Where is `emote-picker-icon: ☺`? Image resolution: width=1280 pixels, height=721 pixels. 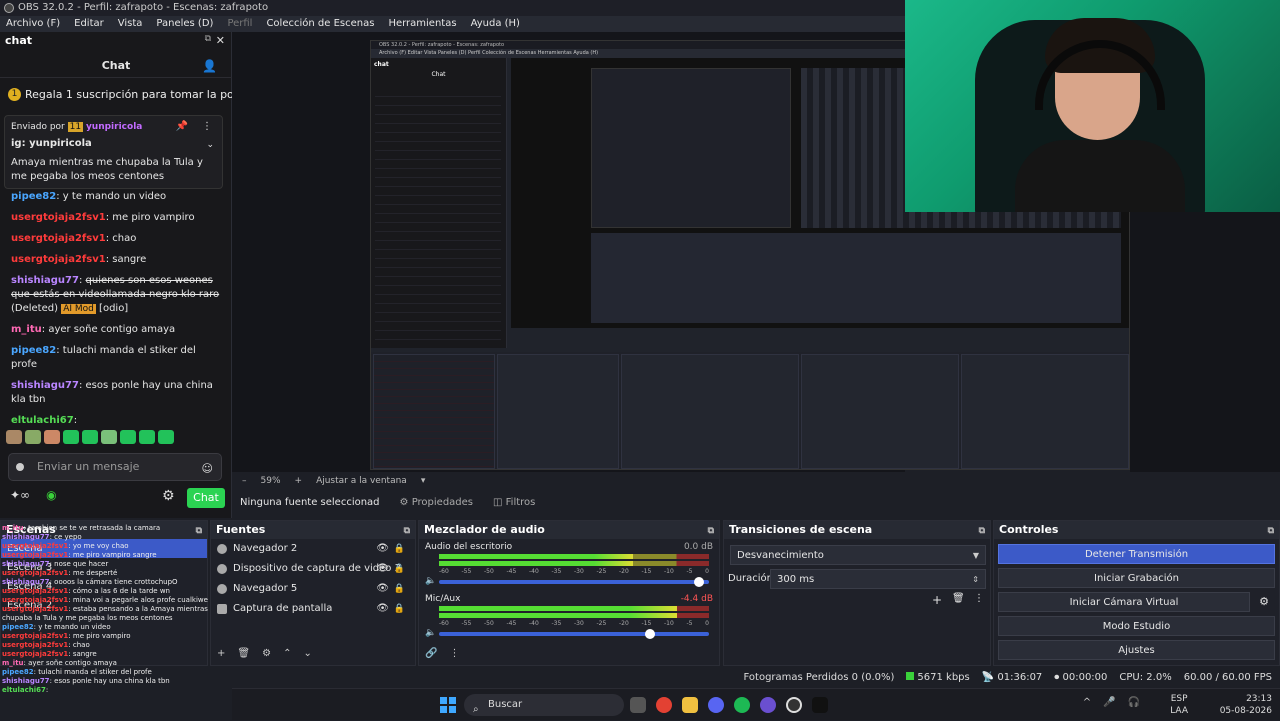 emote-picker-icon: ☺ is located at coordinates (207, 468).